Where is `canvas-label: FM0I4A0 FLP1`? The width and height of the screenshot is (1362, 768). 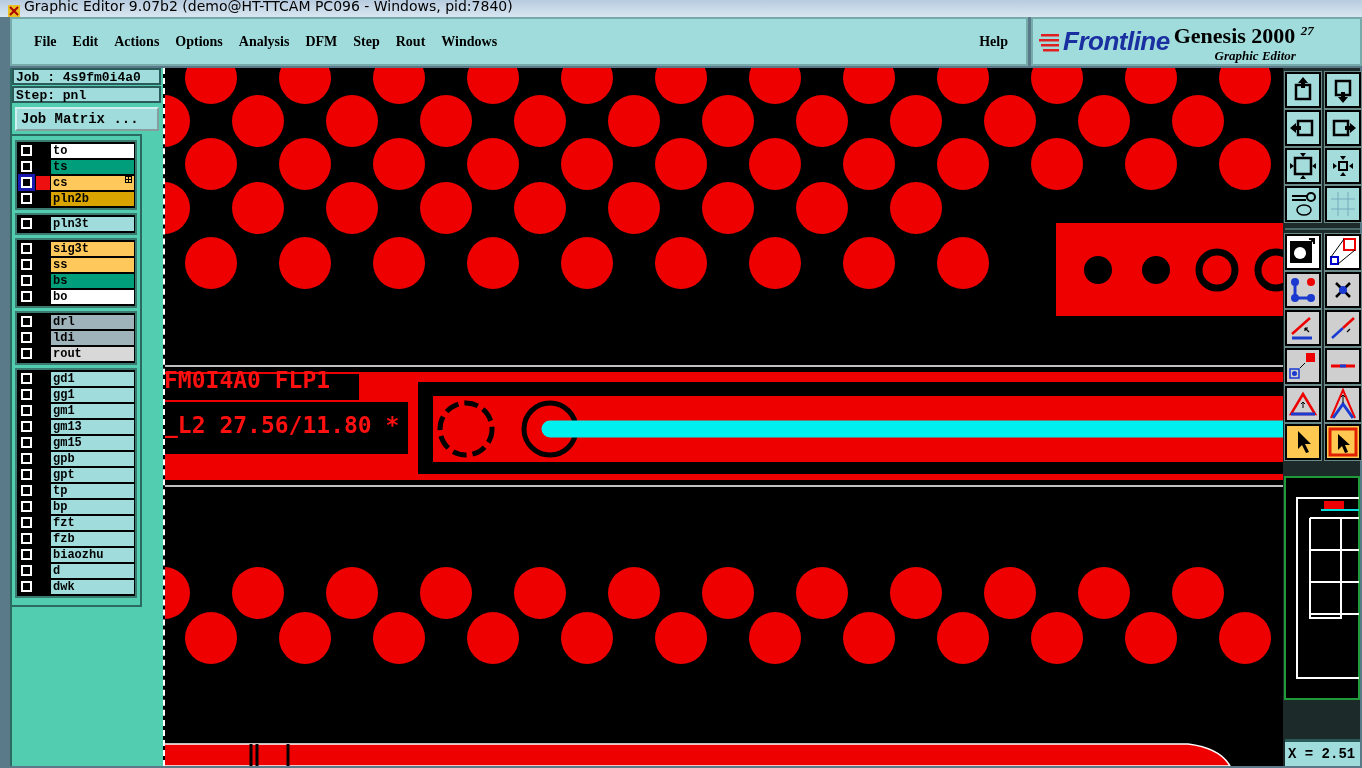
canvas-label: FM0I4A0 FLP1 is located at coordinates (248, 380).